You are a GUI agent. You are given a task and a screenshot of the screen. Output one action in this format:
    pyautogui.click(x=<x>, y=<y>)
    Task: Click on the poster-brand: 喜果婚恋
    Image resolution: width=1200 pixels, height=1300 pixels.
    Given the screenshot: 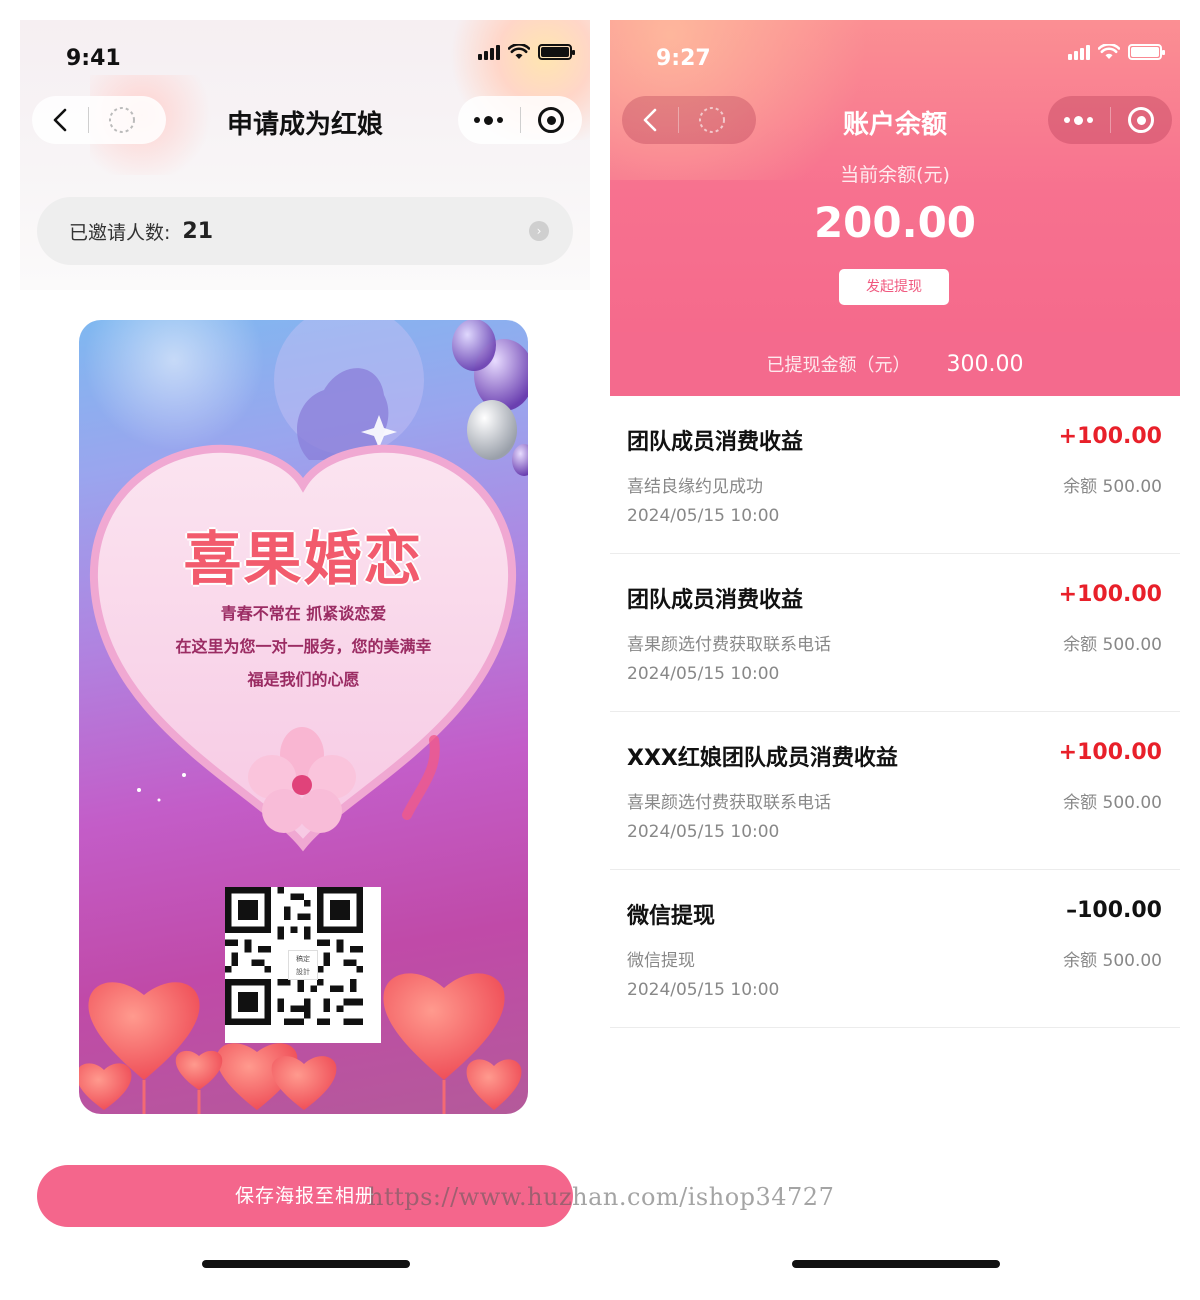 What is the action you would take?
    pyautogui.click(x=303, y=559)
    